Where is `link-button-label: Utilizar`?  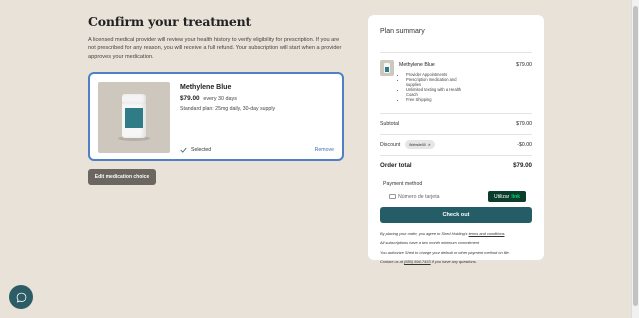
link-button-label: Utilizar is located at coordinates (502, 196).